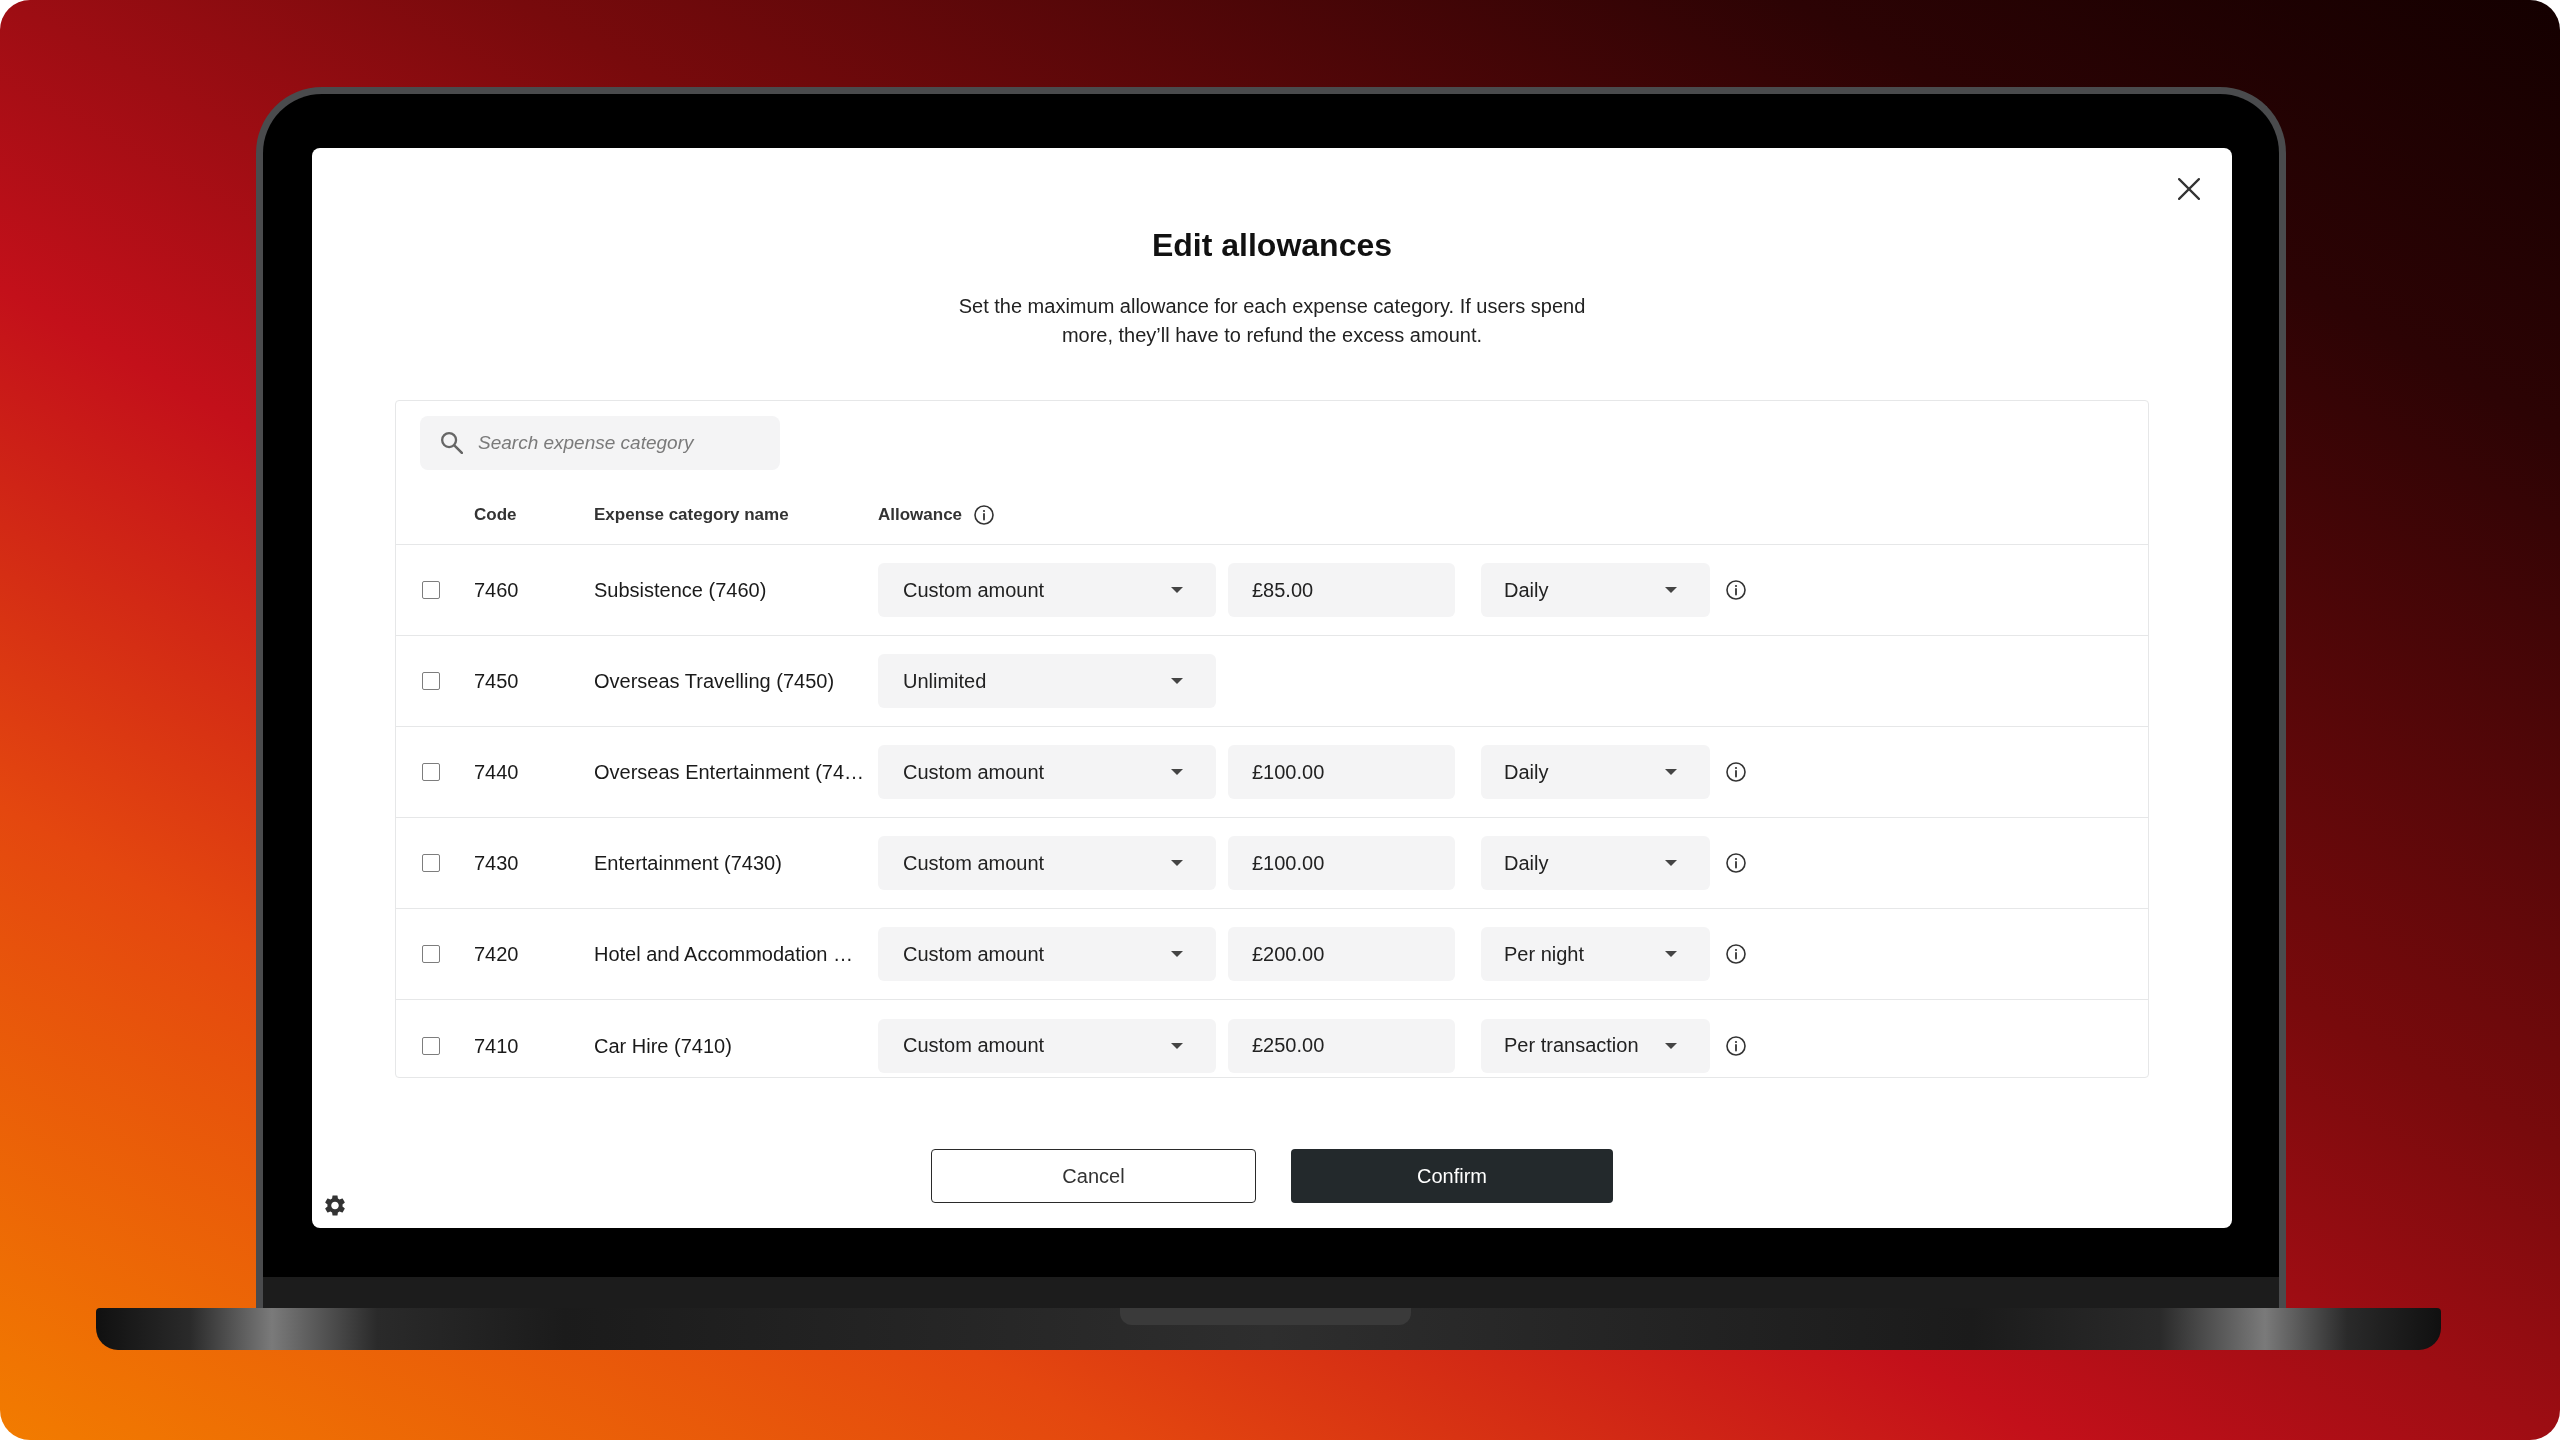 Image resolution: width=2560 pixels, height=1440 pixels. What do you see at coordinates (1272, 245) in the screenshot?
I see `dialog-title: Edit allowances` at bounding box center [1272, 245].